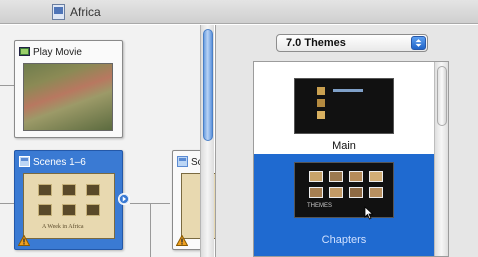 The width and height of the screenshot is (478, 257). Describe the element at coordinates (208, 85) in the screenshot. I see `canvas-scroll-thumb` at that location.